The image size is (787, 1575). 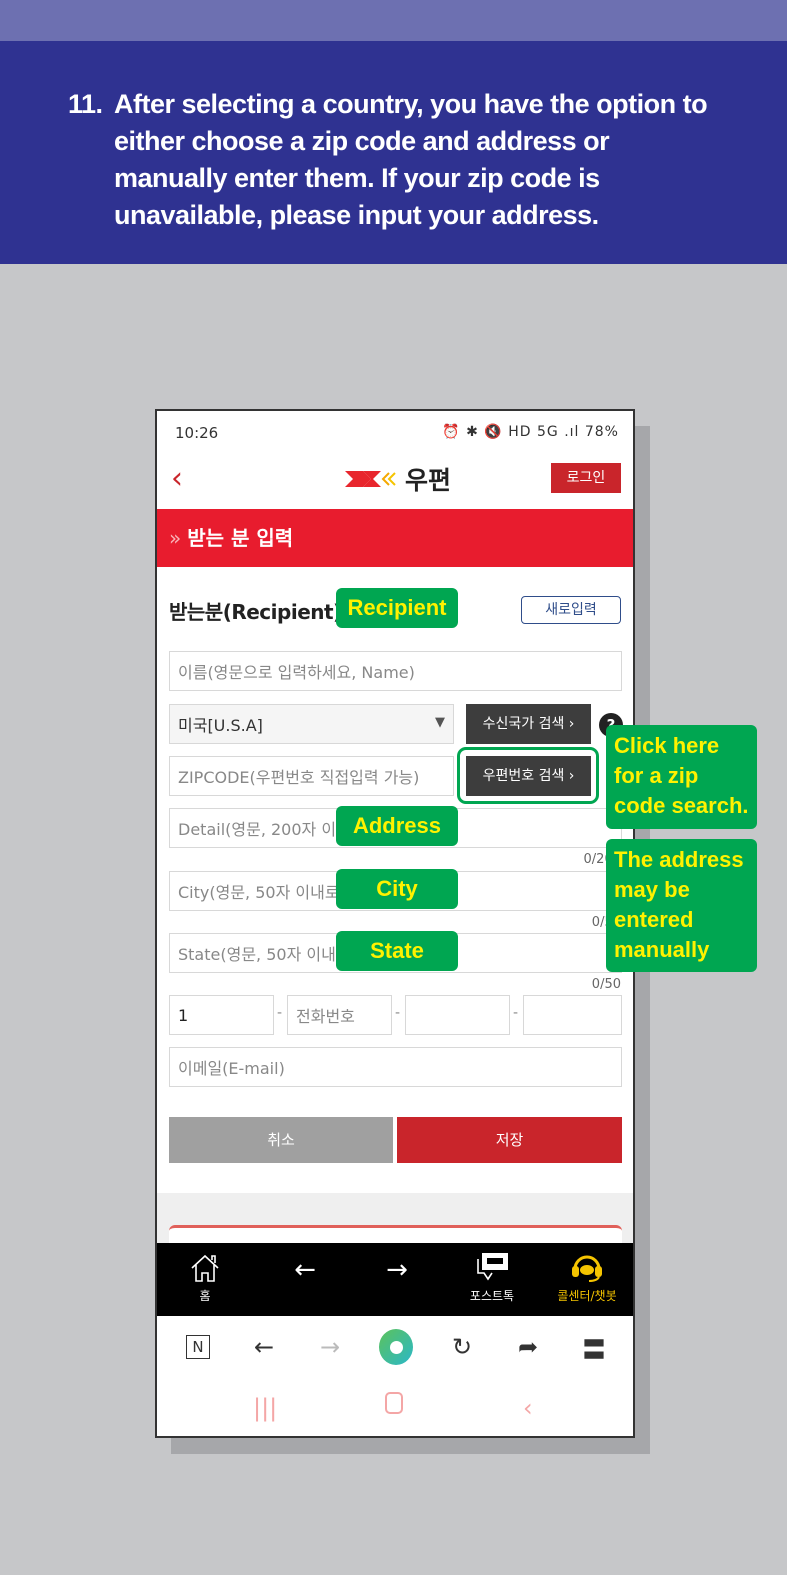 I want to click on state-counter: 0/50, so click(x=606, y=984).